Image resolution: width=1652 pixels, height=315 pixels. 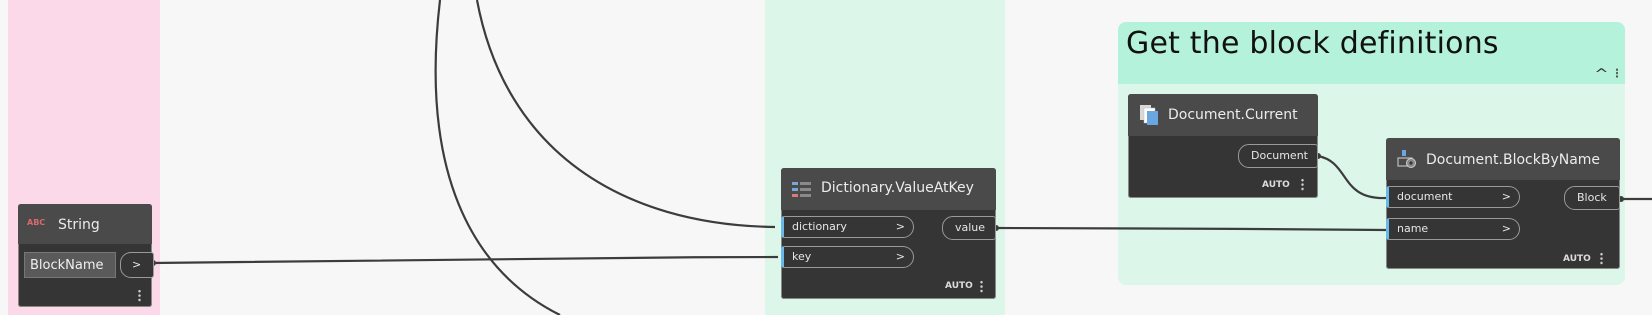 What do you see at coordinates (959, 286) in the screenshot?
I see `dictionary-lacing-label: AUTO` at bounding box center [959, 286].